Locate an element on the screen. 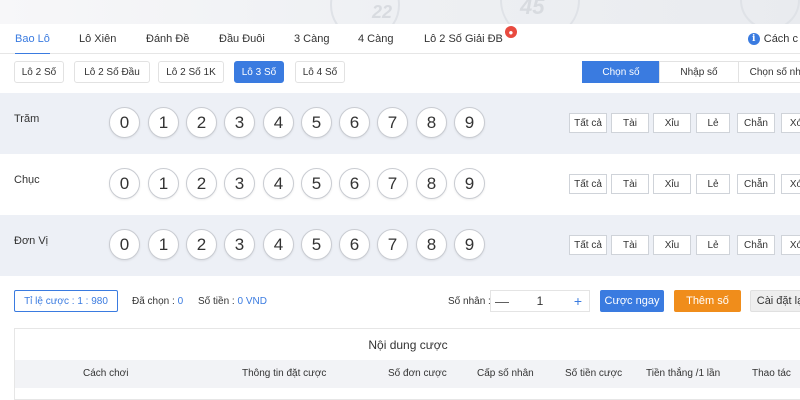  tab-lo-2-so-giai-db: Lô 2 Số Giải ĐB ● is located at coordinates (470, 39).